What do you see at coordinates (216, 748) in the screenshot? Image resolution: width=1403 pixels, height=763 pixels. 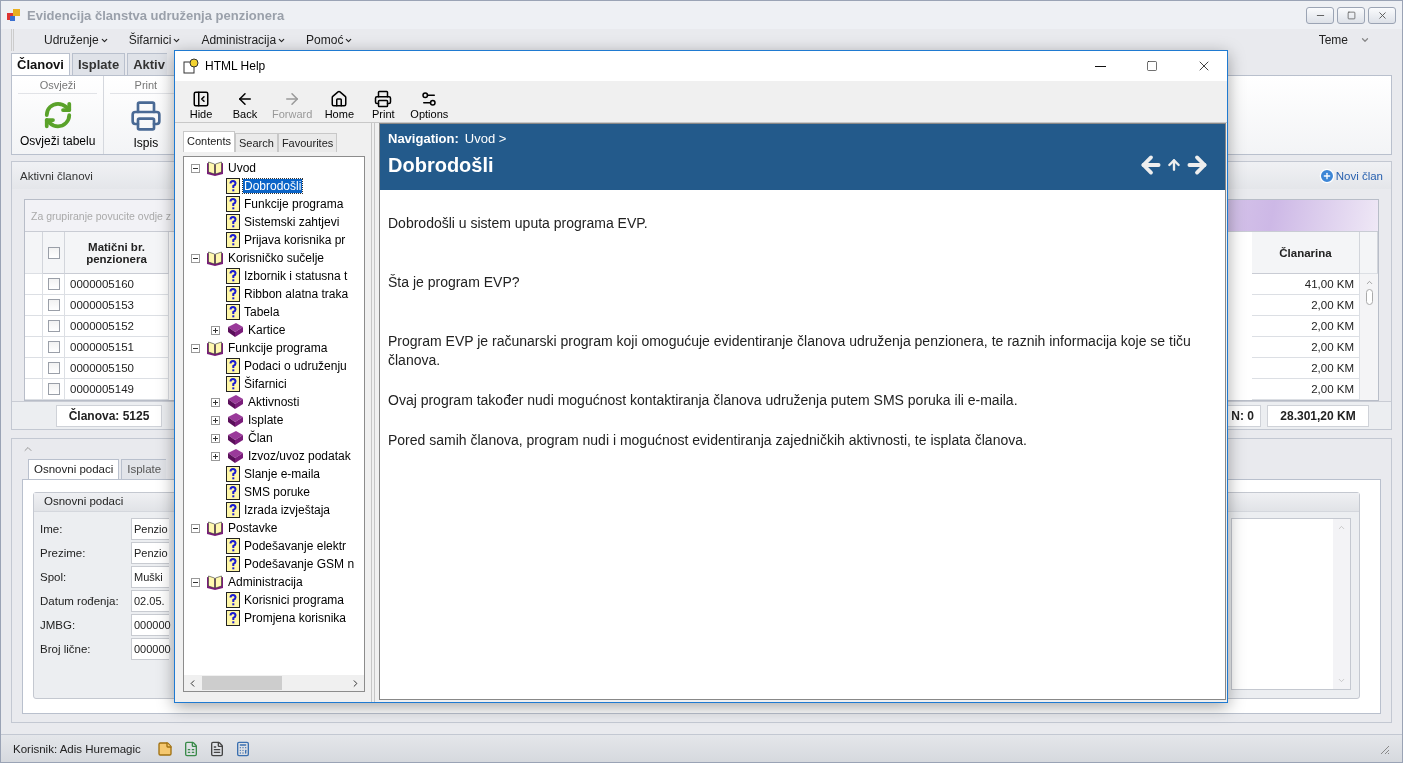 I see `document-file-icon` at bounding box center [216, 748].